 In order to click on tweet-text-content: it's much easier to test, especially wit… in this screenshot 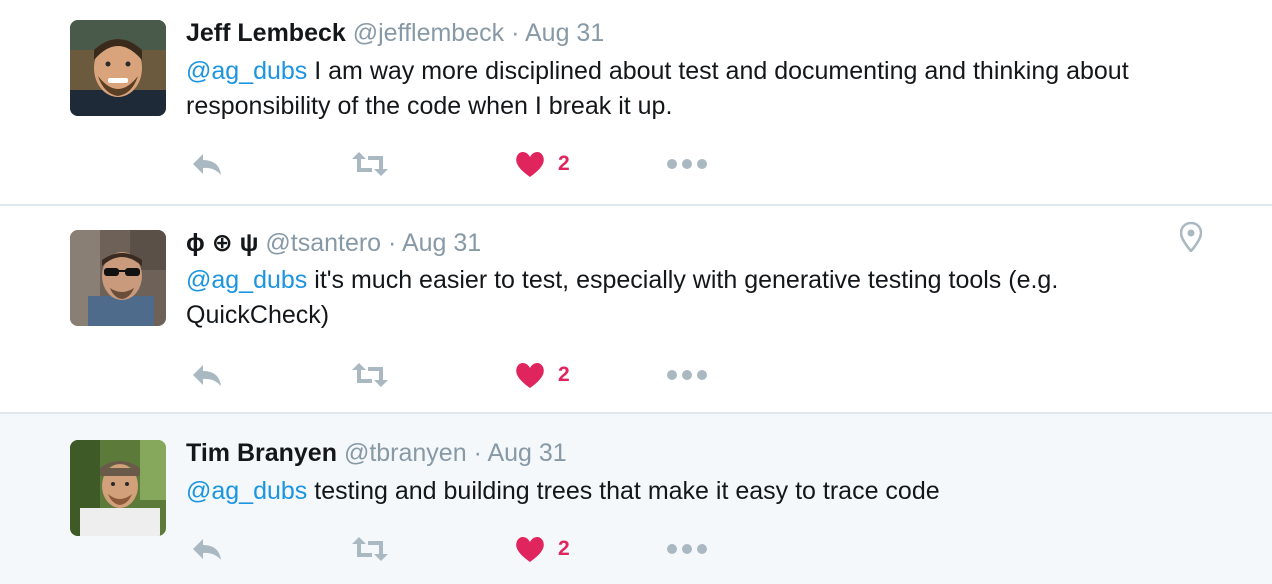, I will do `click(622, 297)`.